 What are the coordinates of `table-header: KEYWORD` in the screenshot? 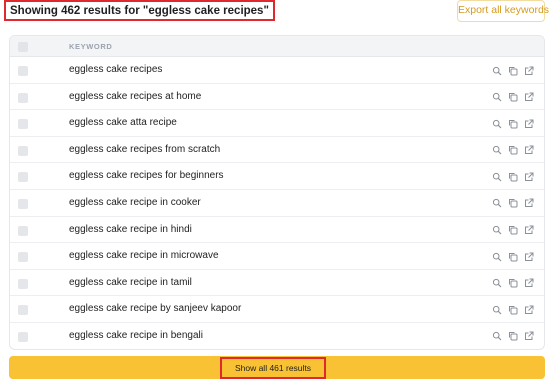 It's located at (277, 46).